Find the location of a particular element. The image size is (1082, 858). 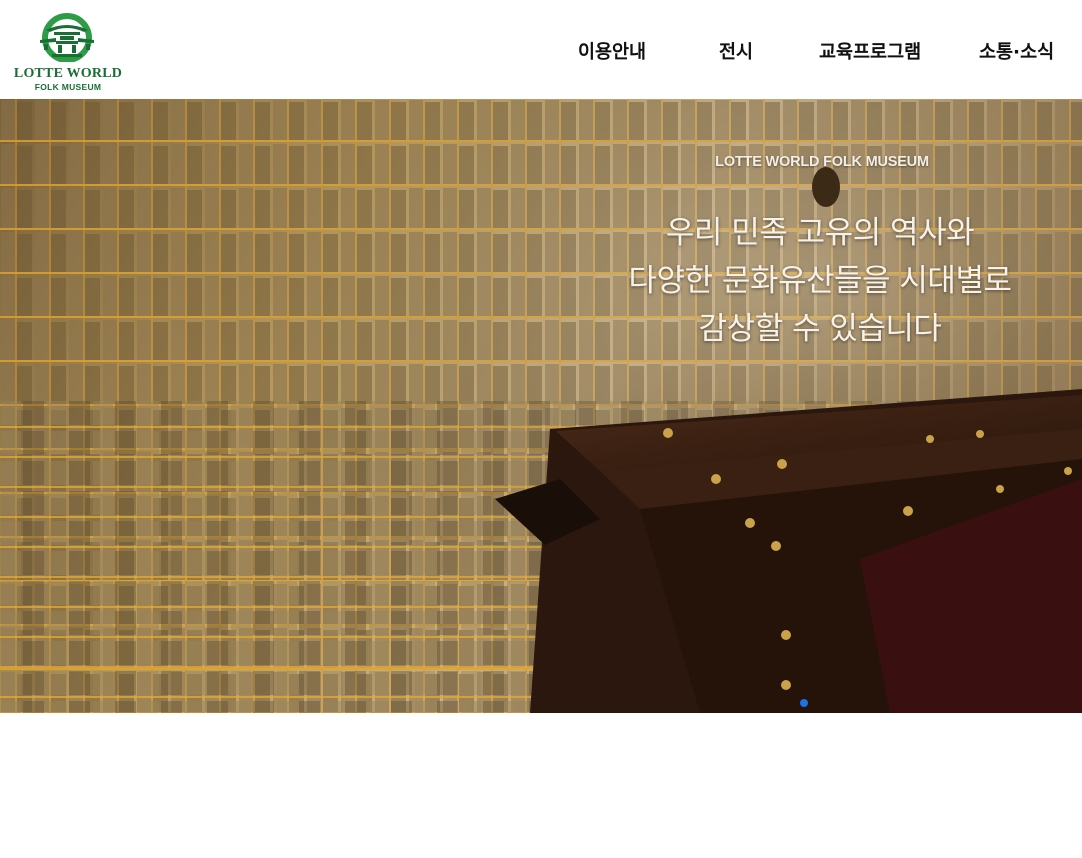

main-navigation: 이용안내 전시 교육프로그램 소통·소식 is located at coordinates (541, 51).